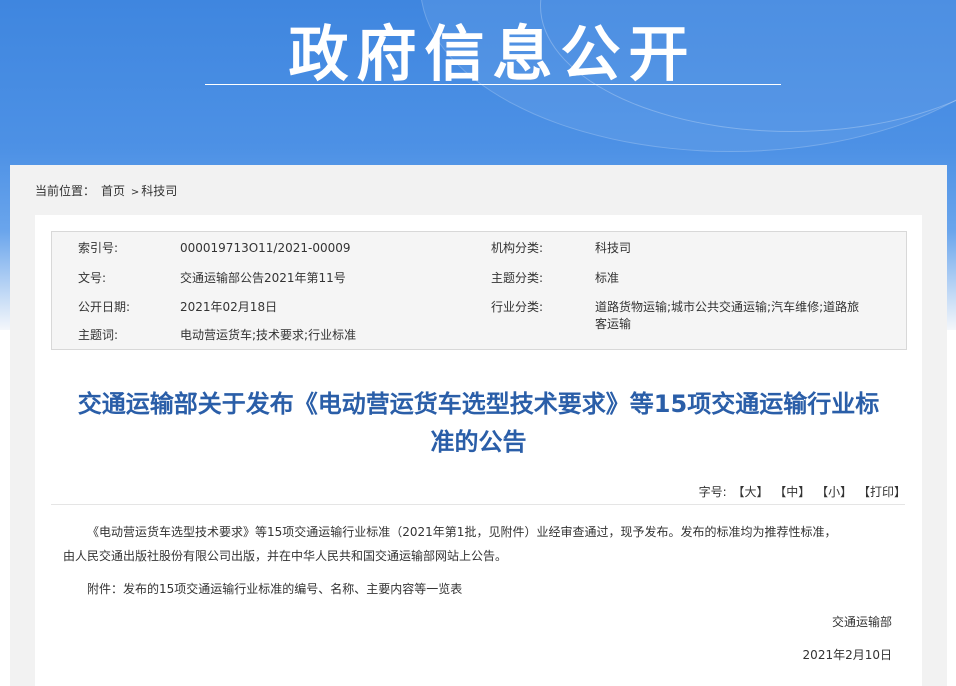 This screenshot has height=686, width=956. Describe the element at coordinates (159, 191) in the screenshot. I see `breadcrumb-current-link: 科技司` at that location.